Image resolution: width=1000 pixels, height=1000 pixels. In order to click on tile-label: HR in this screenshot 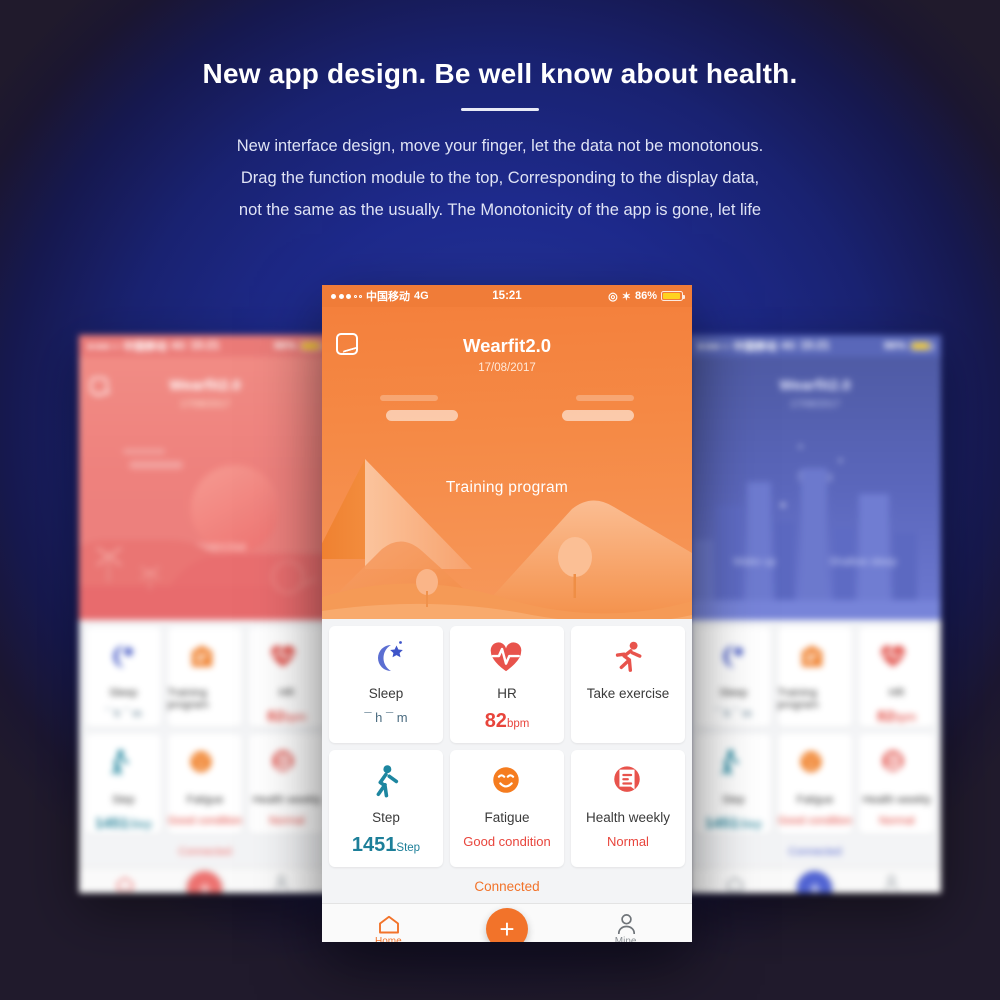, I will do `click(507, 693)`.